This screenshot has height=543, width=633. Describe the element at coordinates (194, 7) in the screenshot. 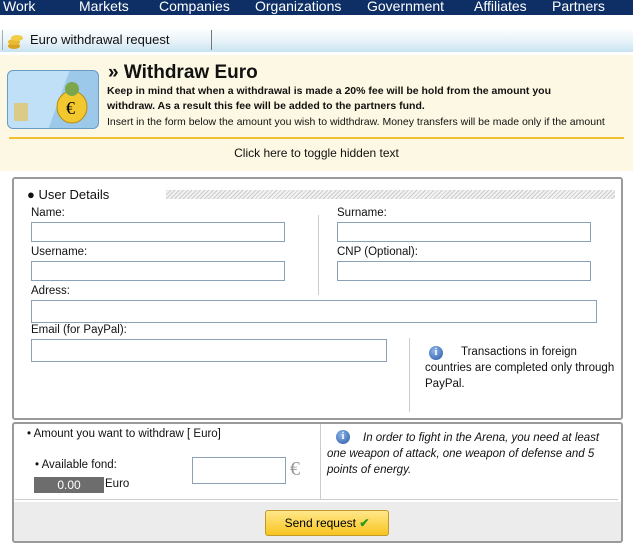

I see `nav-companies: Companies` at that location.